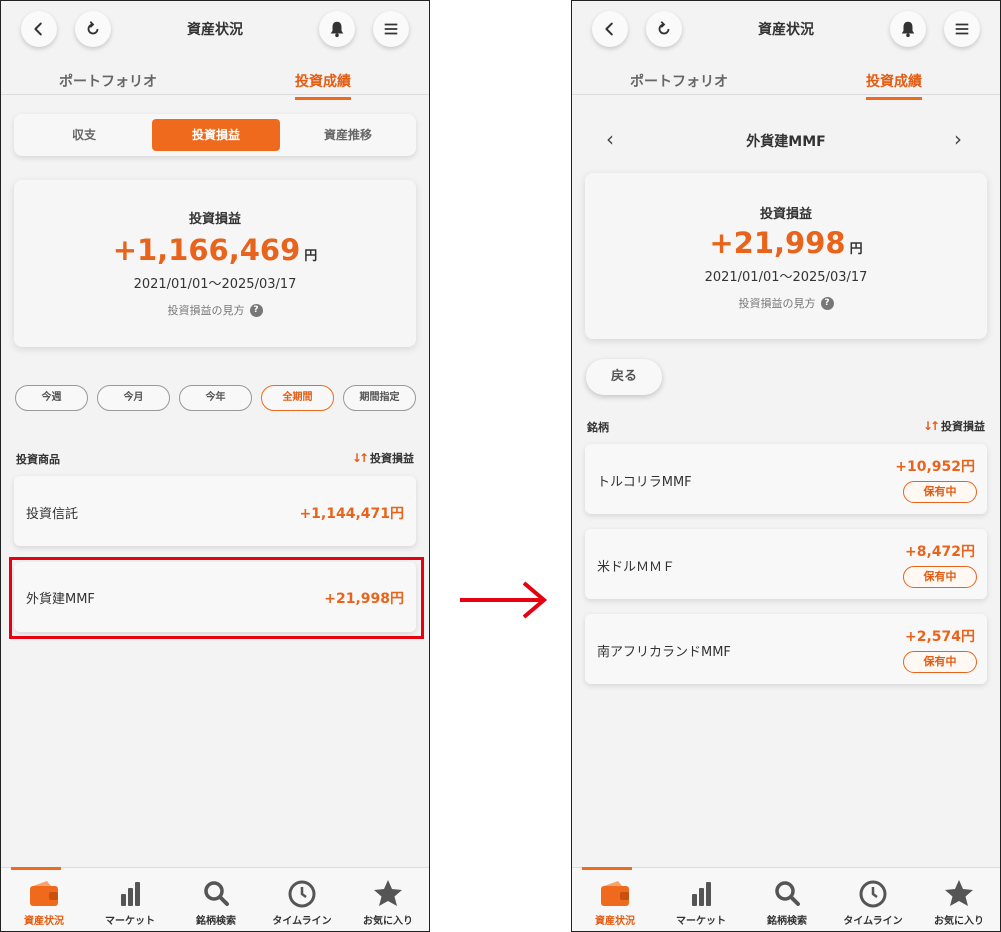 This screenshot has height=932, width=1001. What do you see at coordinates (379, 398) in the screenshot?
I see `period-custom-button: 期間指定` at bounding box center [379, 398].